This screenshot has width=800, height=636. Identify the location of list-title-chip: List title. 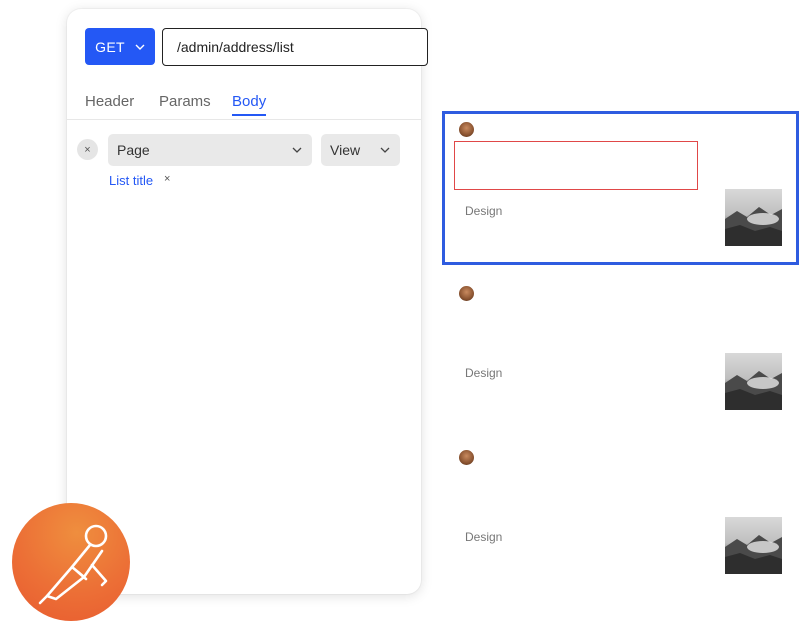
(131, 180).